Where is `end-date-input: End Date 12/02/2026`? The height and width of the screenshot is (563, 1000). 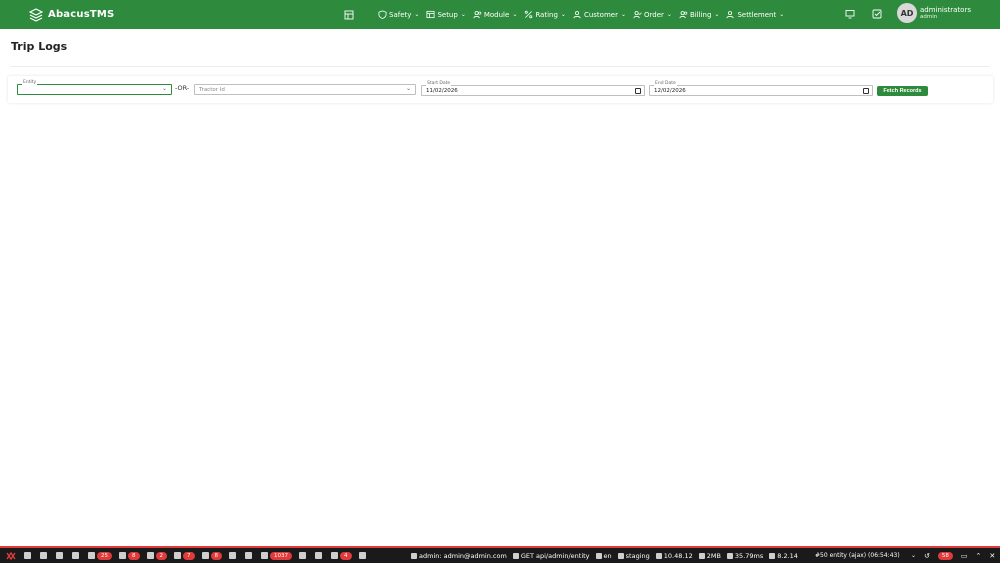
end-date-input: End Date 12/02/2026 is located at coordinates (761, 88).